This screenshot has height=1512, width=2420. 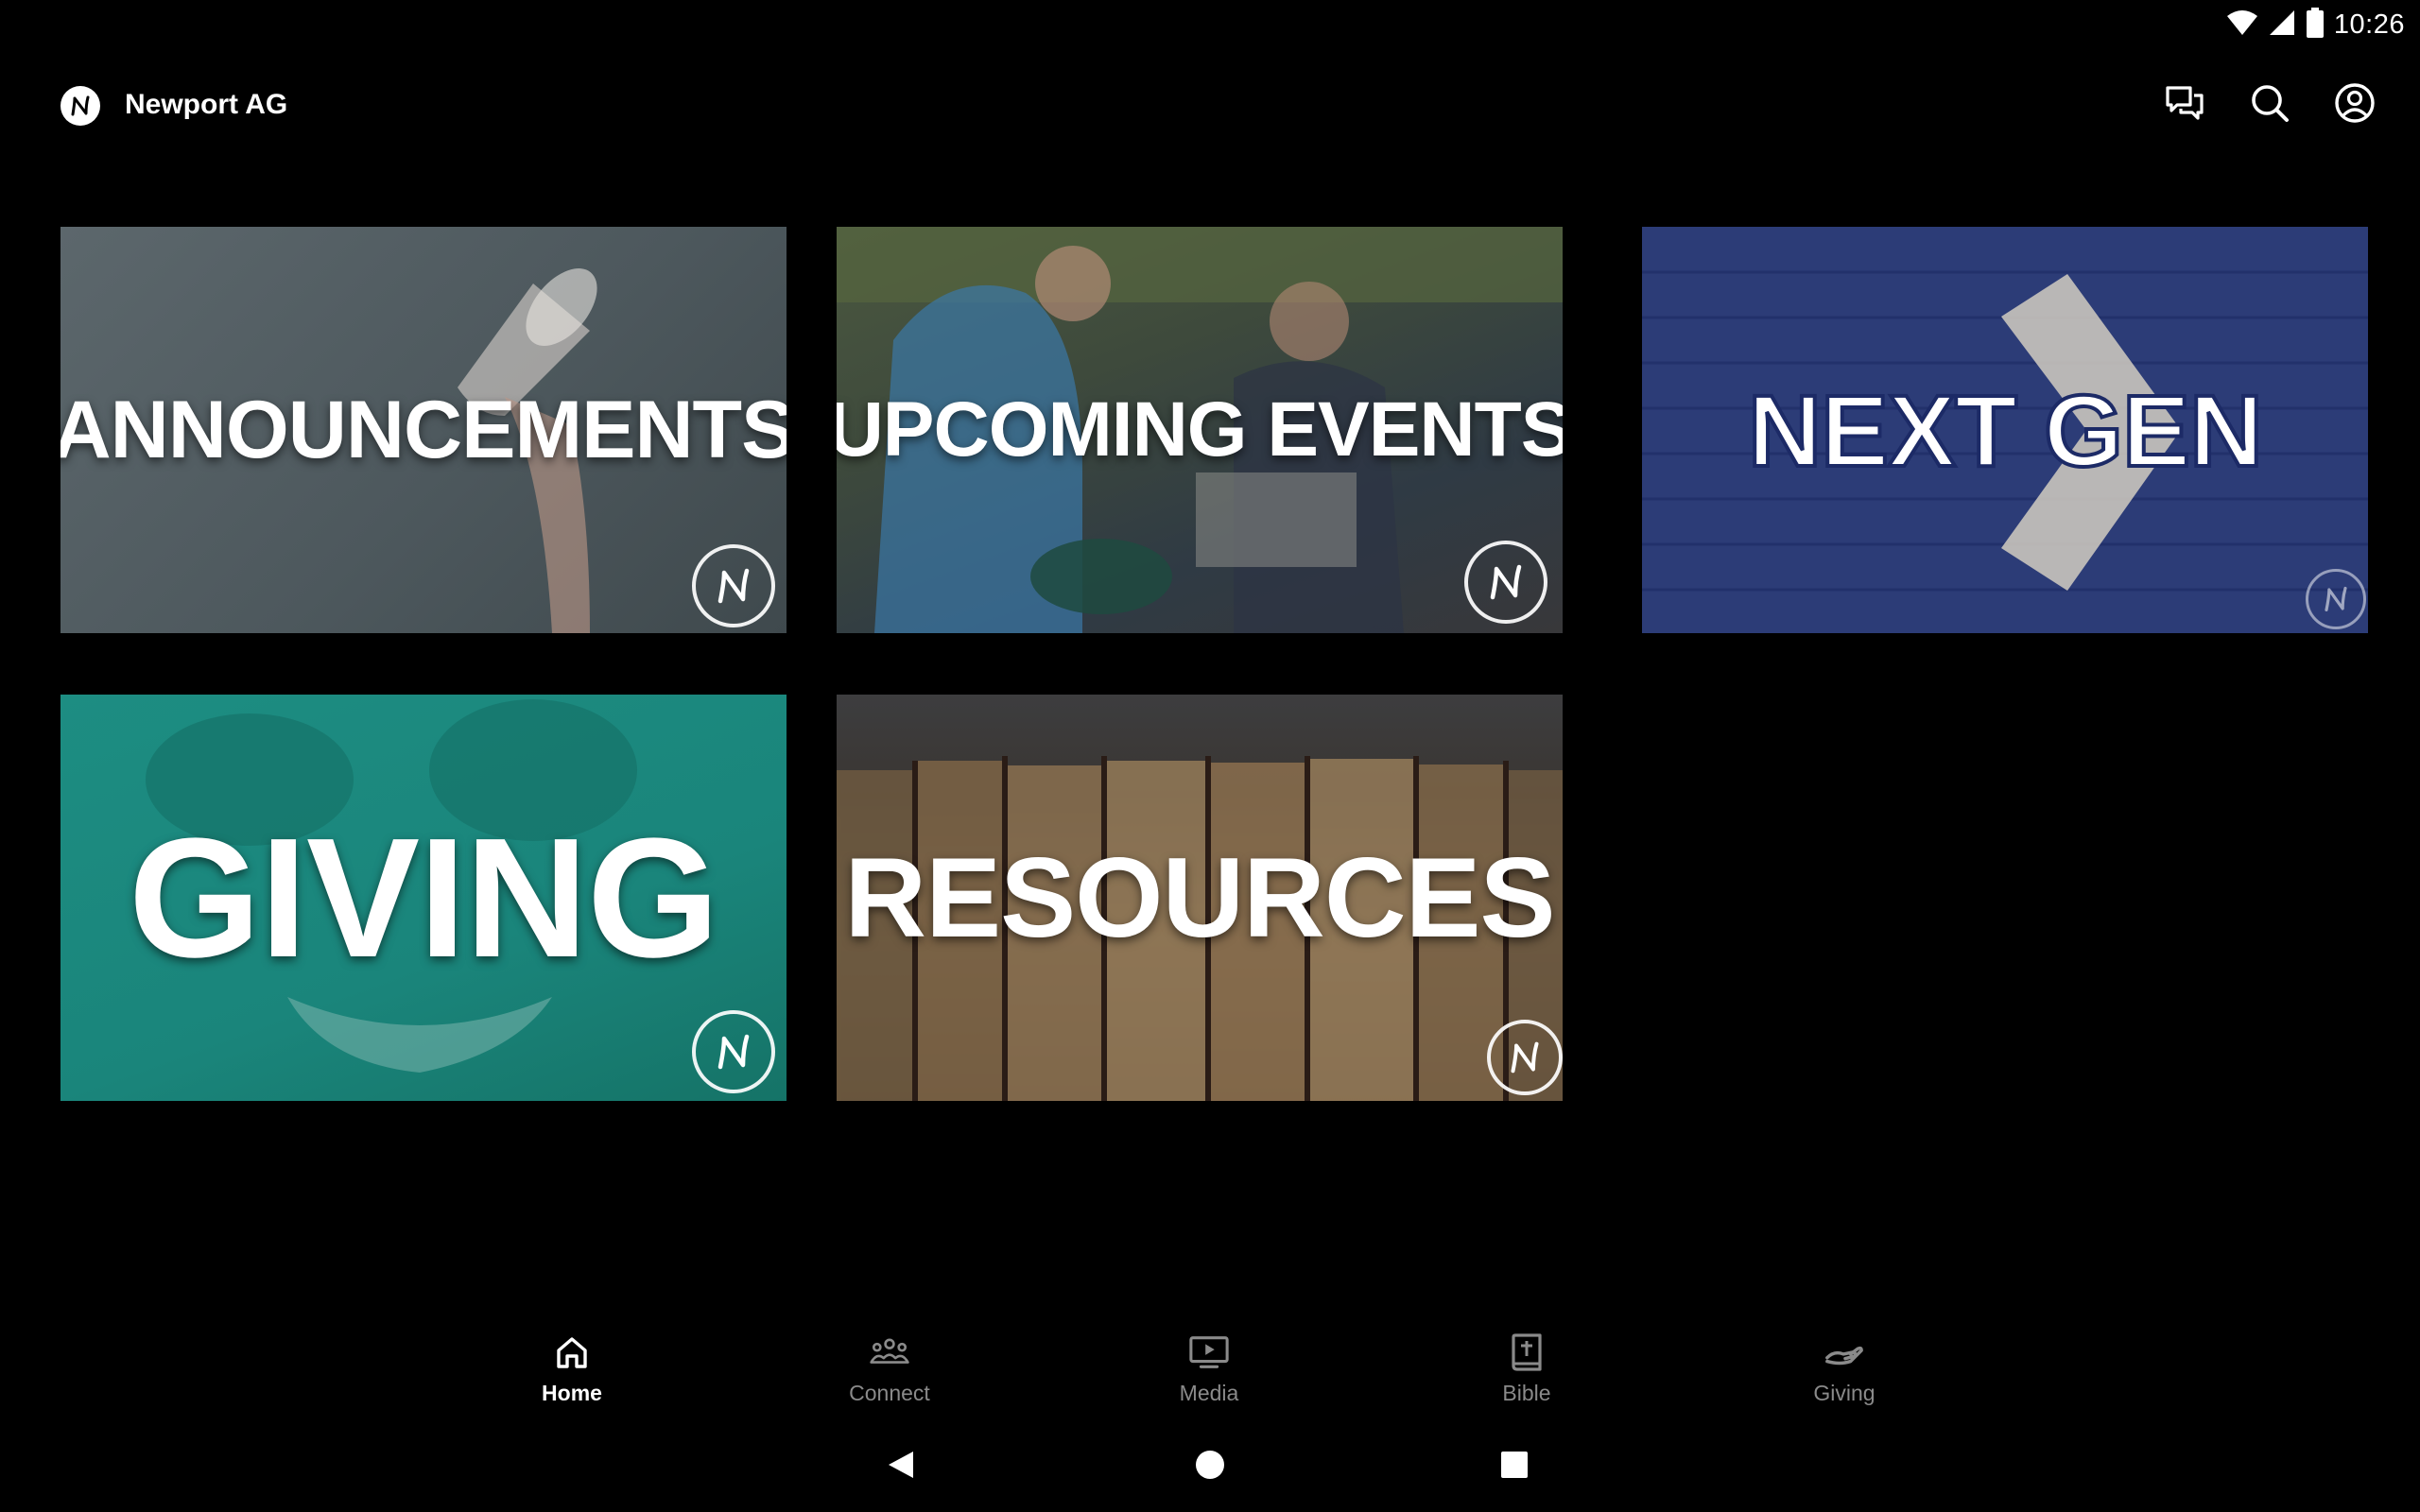 I want to click on app-logo-icon, so click(x=80, y=106).